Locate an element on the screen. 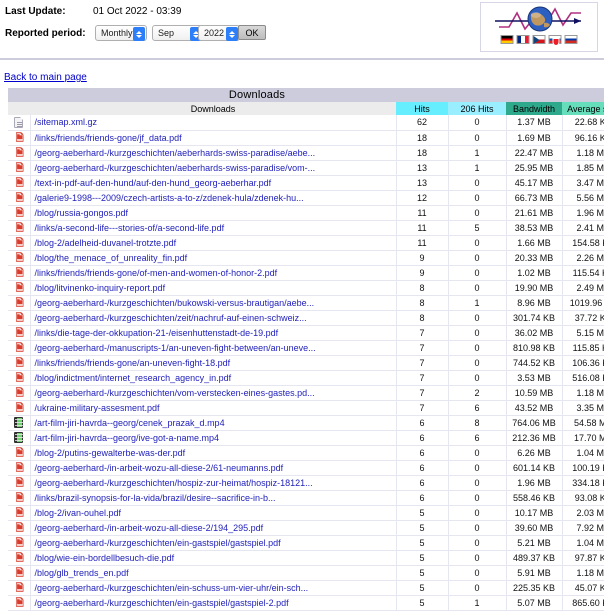 Image resolution: width=604 pixels, height=611 pixels. download-path-link: /blog-2/ivan-ouhel.pdf is located at coordinates (78, 513).